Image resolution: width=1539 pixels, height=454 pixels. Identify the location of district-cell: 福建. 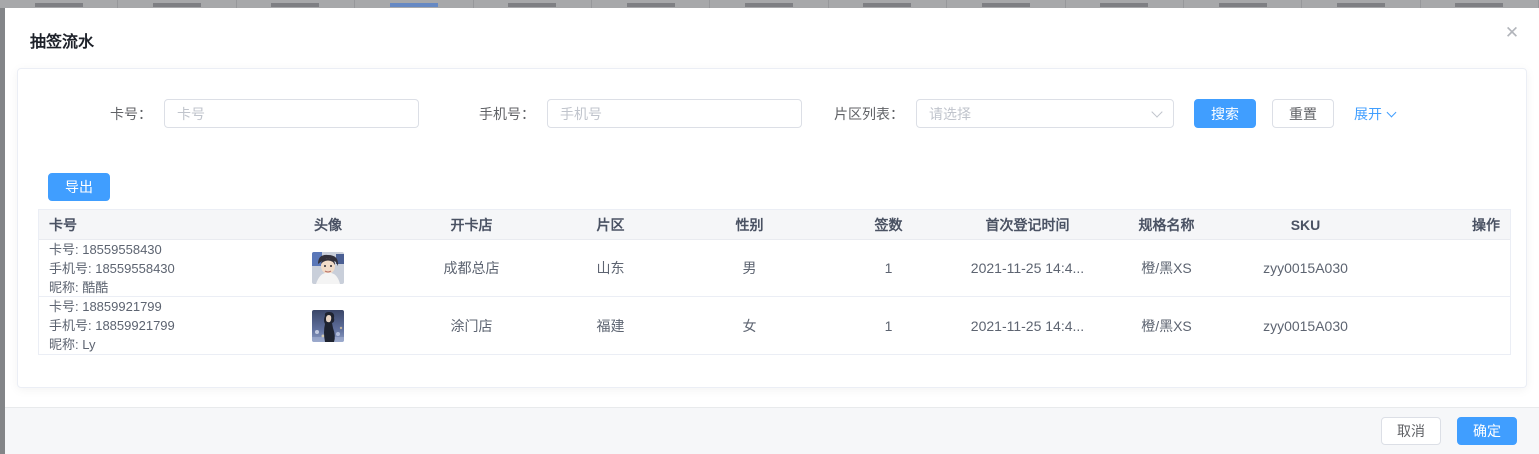
(610, 325).